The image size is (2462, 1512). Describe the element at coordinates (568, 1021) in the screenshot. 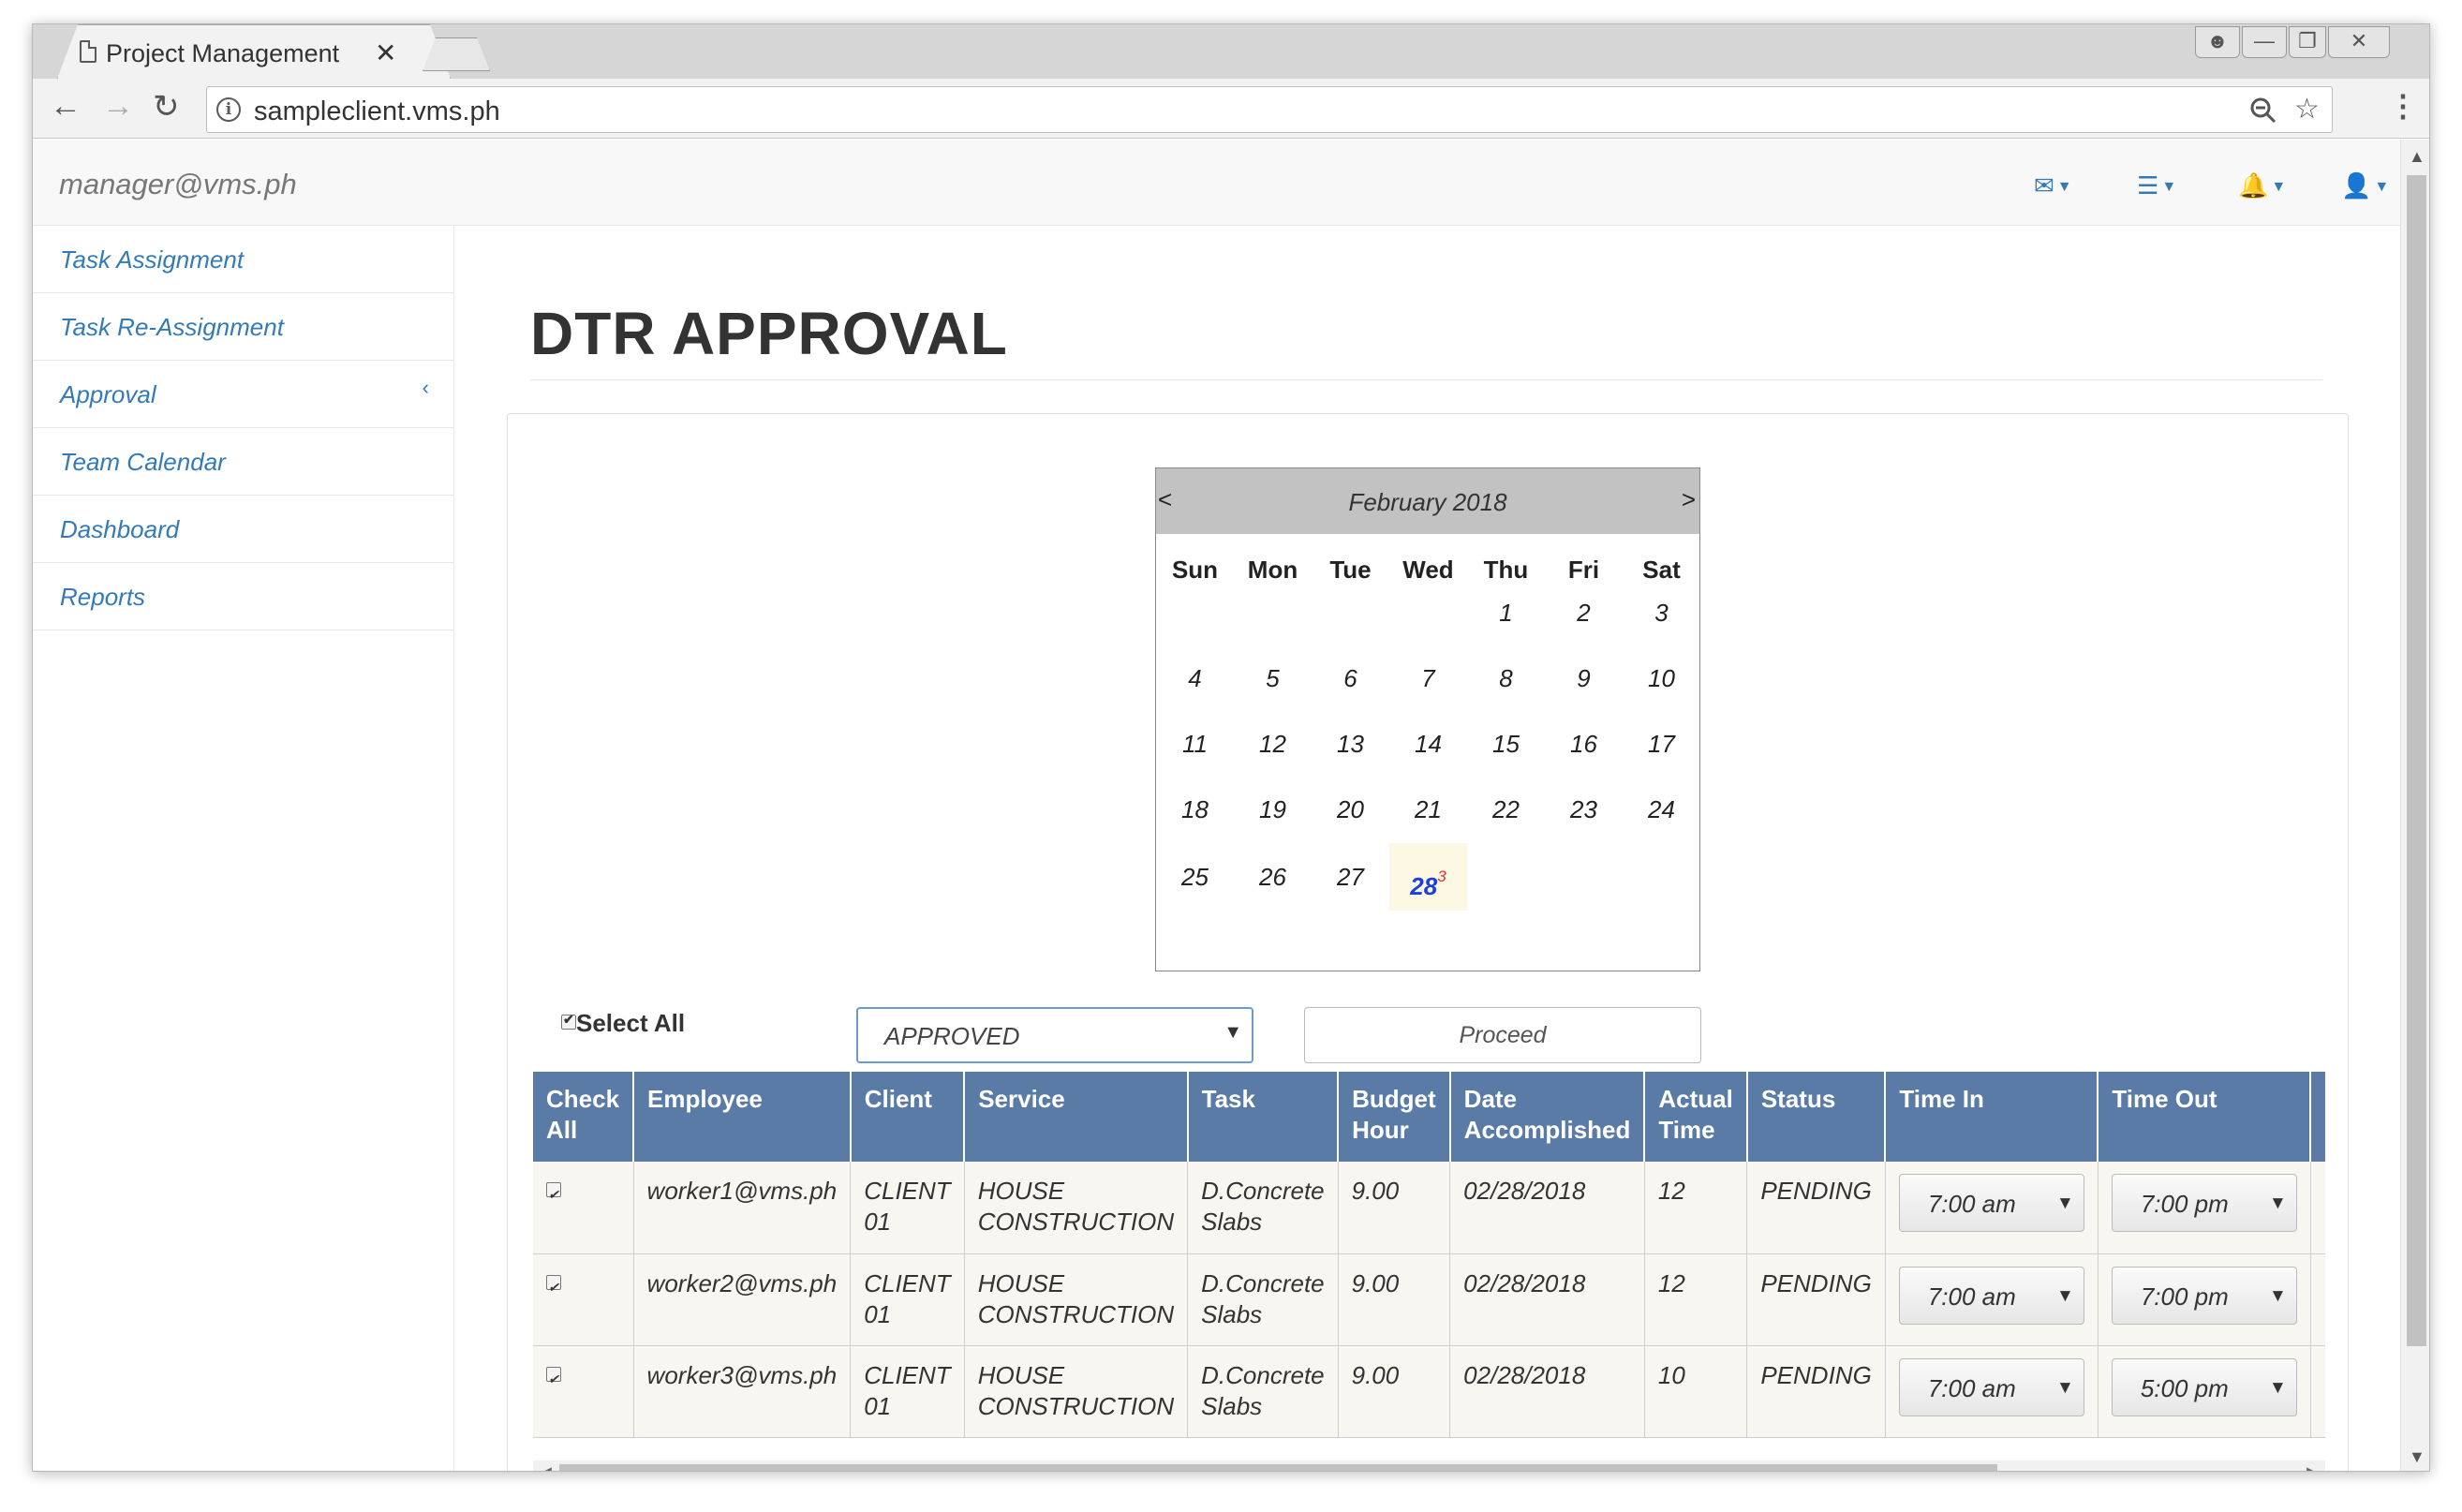

I see `checkbox-checked` at that location.